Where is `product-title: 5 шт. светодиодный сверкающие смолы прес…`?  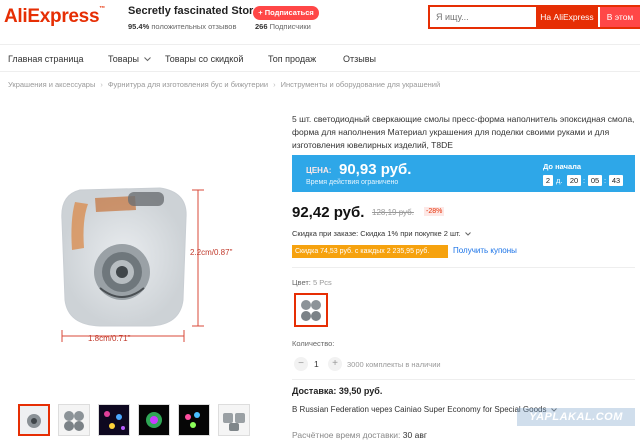 product-title: 5 шт. светодиодный сверкающие смолы прес… is located at coordinates (463, 132).